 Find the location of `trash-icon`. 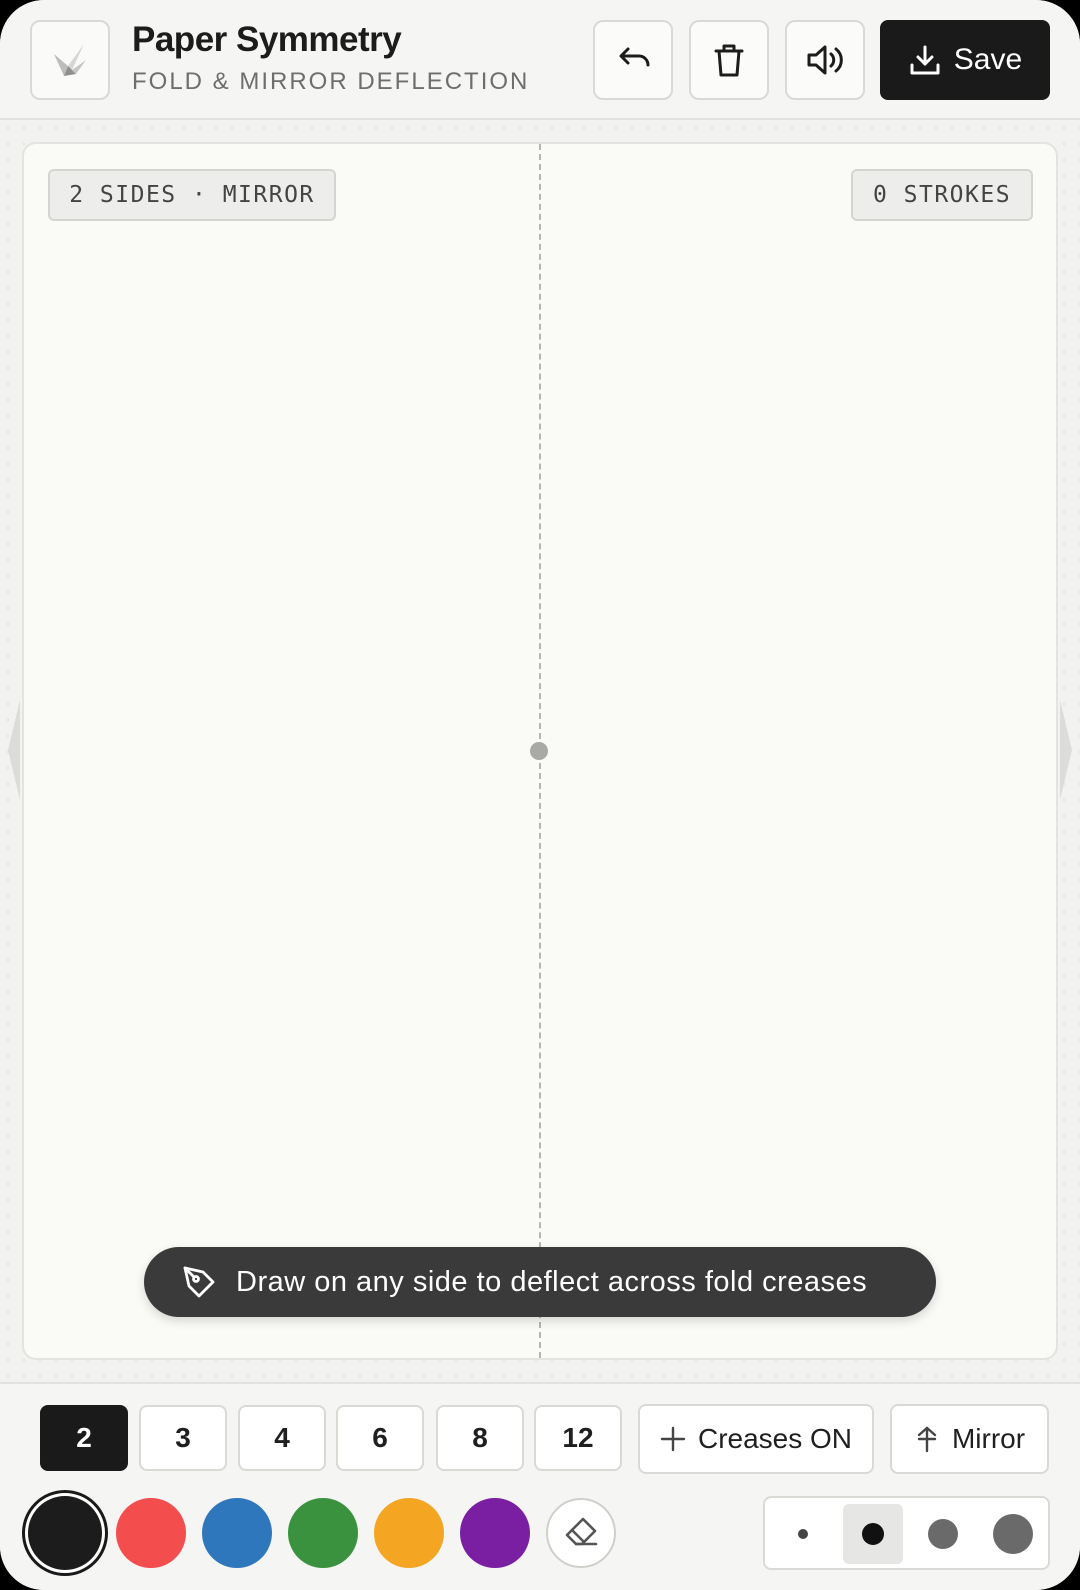

trash-icon is located at coordinates (729, 60).